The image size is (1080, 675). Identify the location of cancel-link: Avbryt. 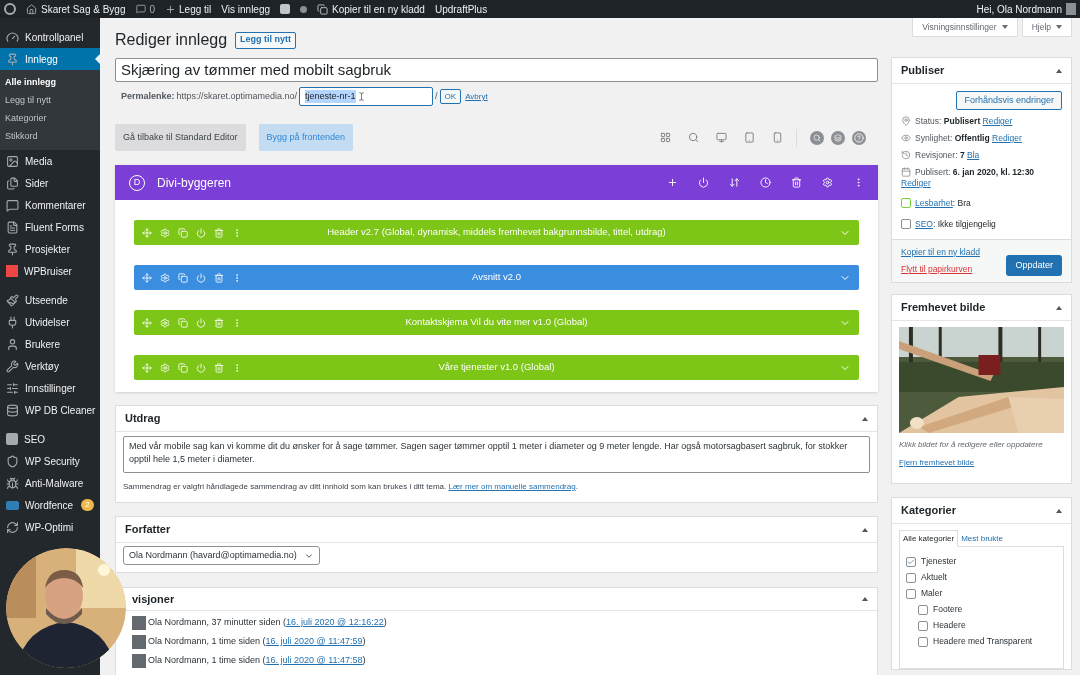
(476, 96).